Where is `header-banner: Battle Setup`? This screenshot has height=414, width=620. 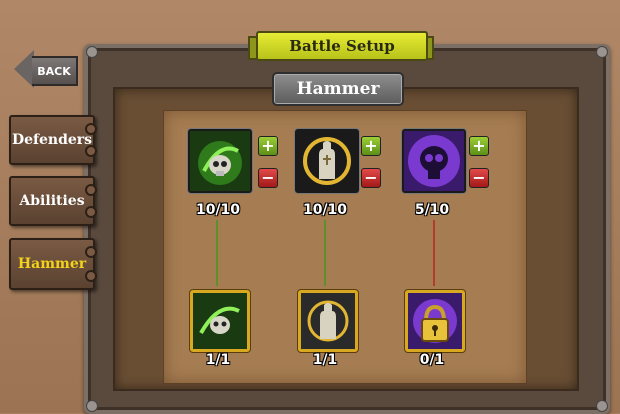 header-banner: Battle Setup is located at coordinates (341, 44).